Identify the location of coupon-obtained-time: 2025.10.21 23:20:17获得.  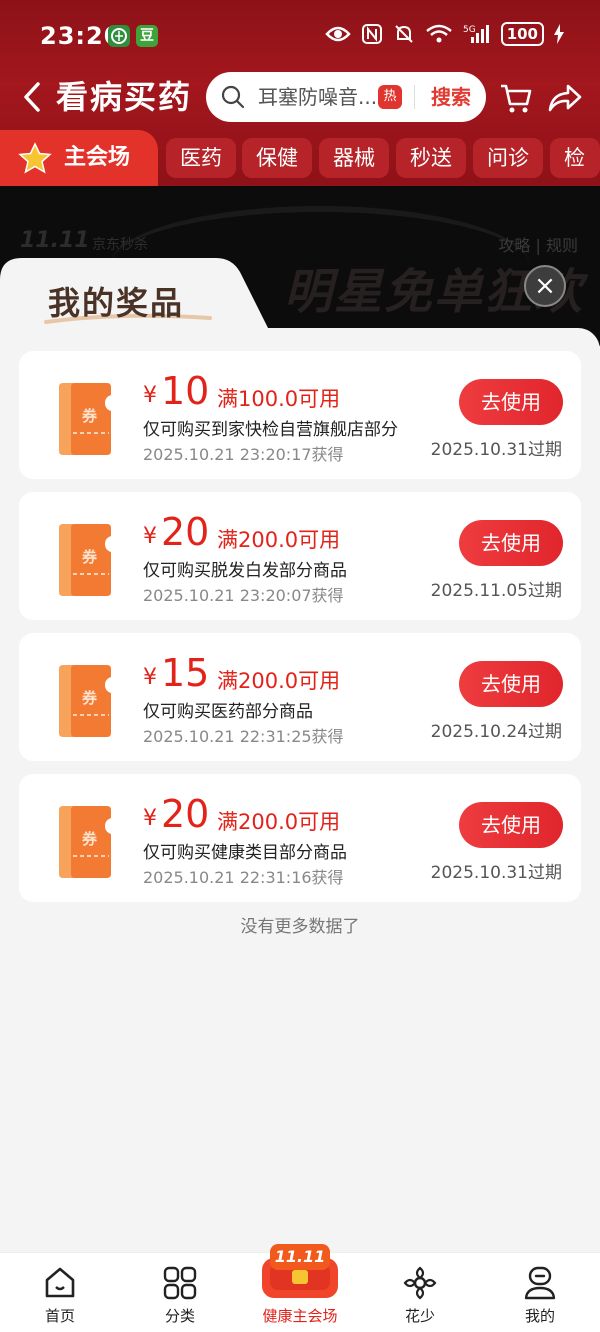
(243, 454).